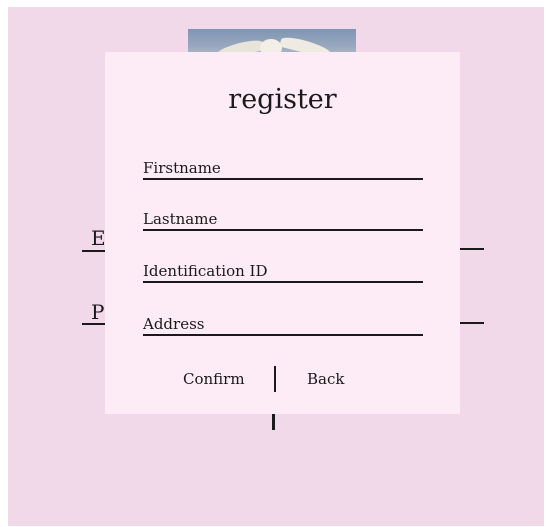  What do you see at coordinates (98, 312) in the screenshot?
I see `background-label-p: P` at bounding box center [98, 312].